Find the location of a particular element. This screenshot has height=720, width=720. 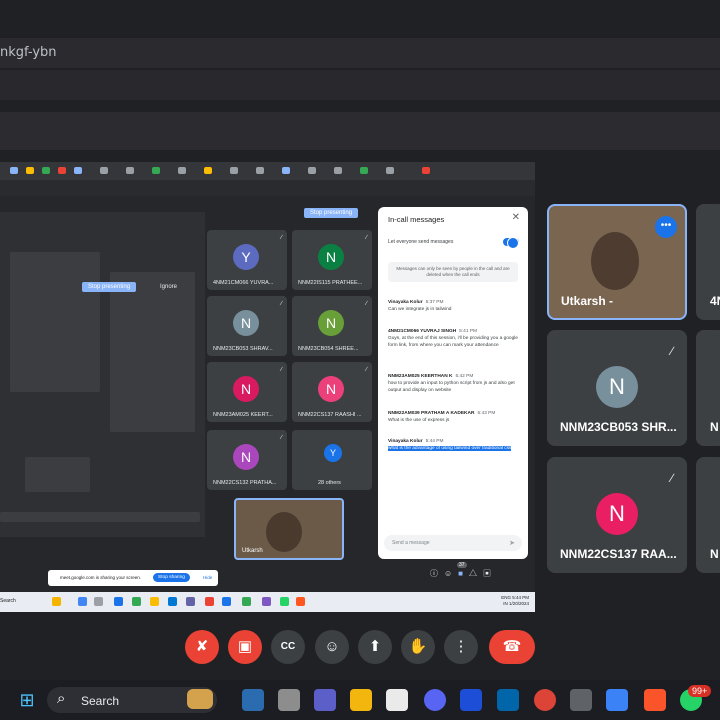

url-text: nkgf-ybn is located at coordinates (28, 52).